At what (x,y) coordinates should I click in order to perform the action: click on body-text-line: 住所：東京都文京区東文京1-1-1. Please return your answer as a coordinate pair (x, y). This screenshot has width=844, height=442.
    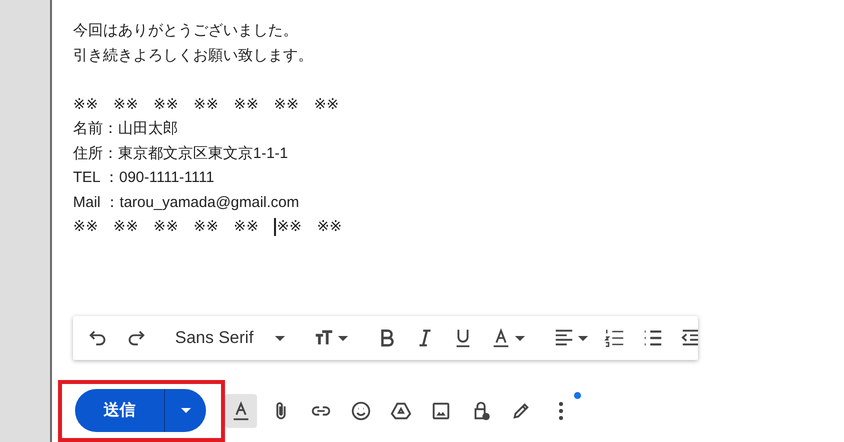
    Looking at the image, I should click on (181, 154).